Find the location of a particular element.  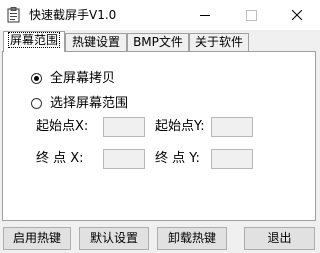

maximize-button is located at coordinates (251, 15).